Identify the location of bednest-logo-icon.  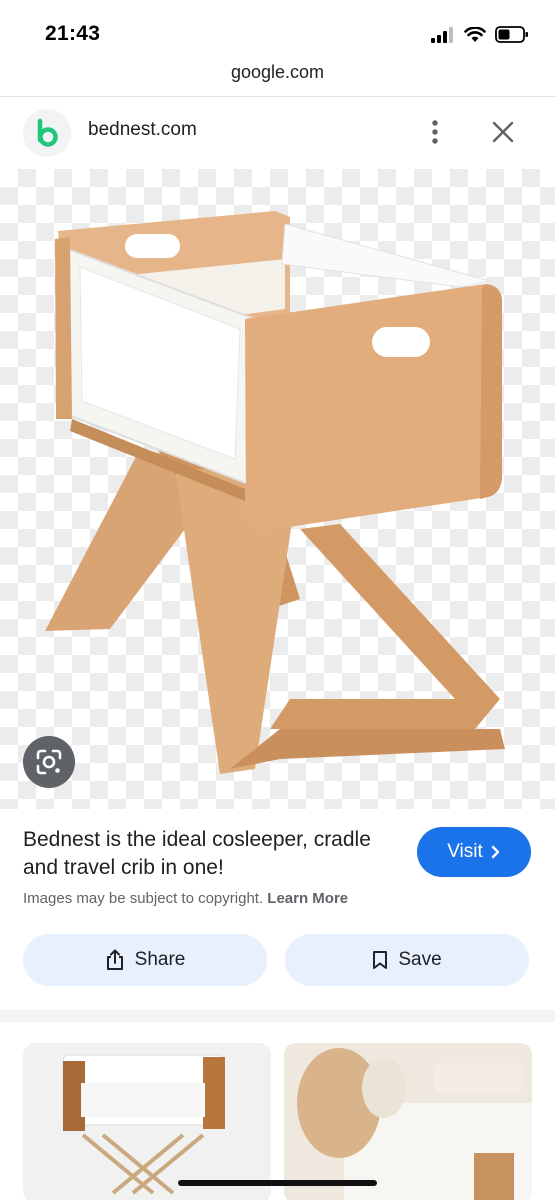
(47, 132).